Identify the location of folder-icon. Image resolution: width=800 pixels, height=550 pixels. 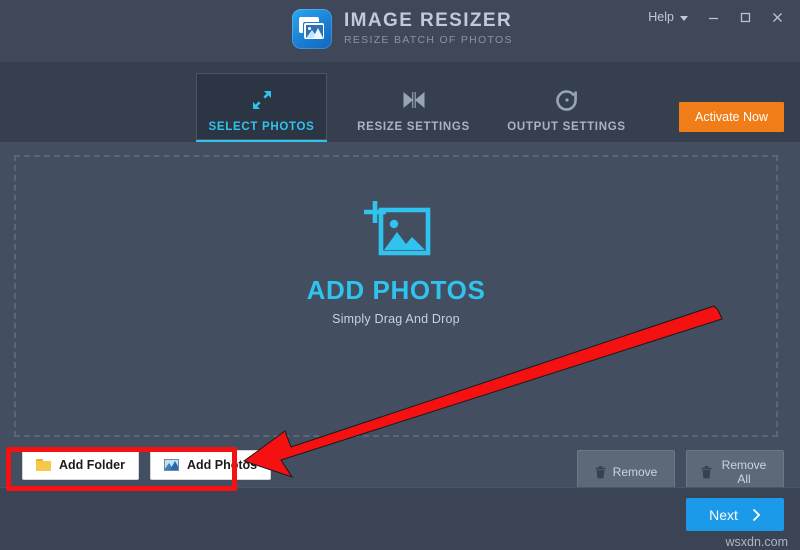
(43, 465).